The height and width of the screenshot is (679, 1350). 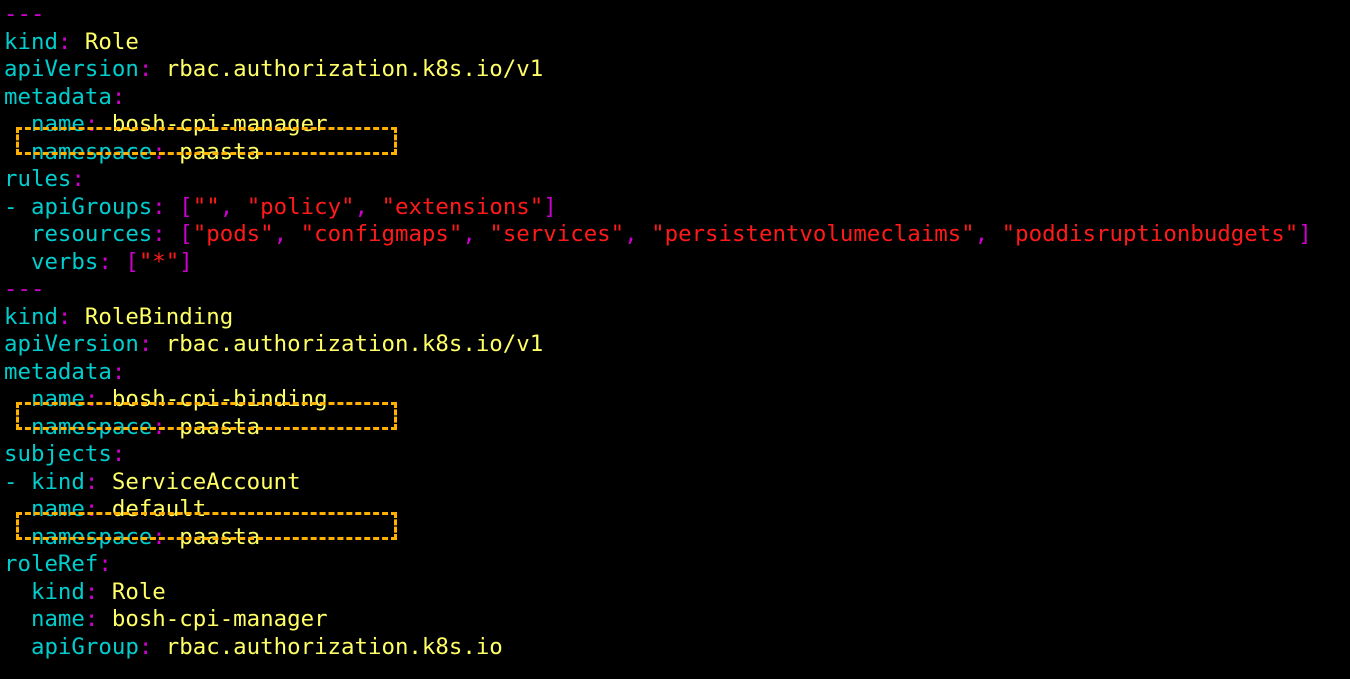 I want to click on string-item: "services", so click(x=557, y=234).